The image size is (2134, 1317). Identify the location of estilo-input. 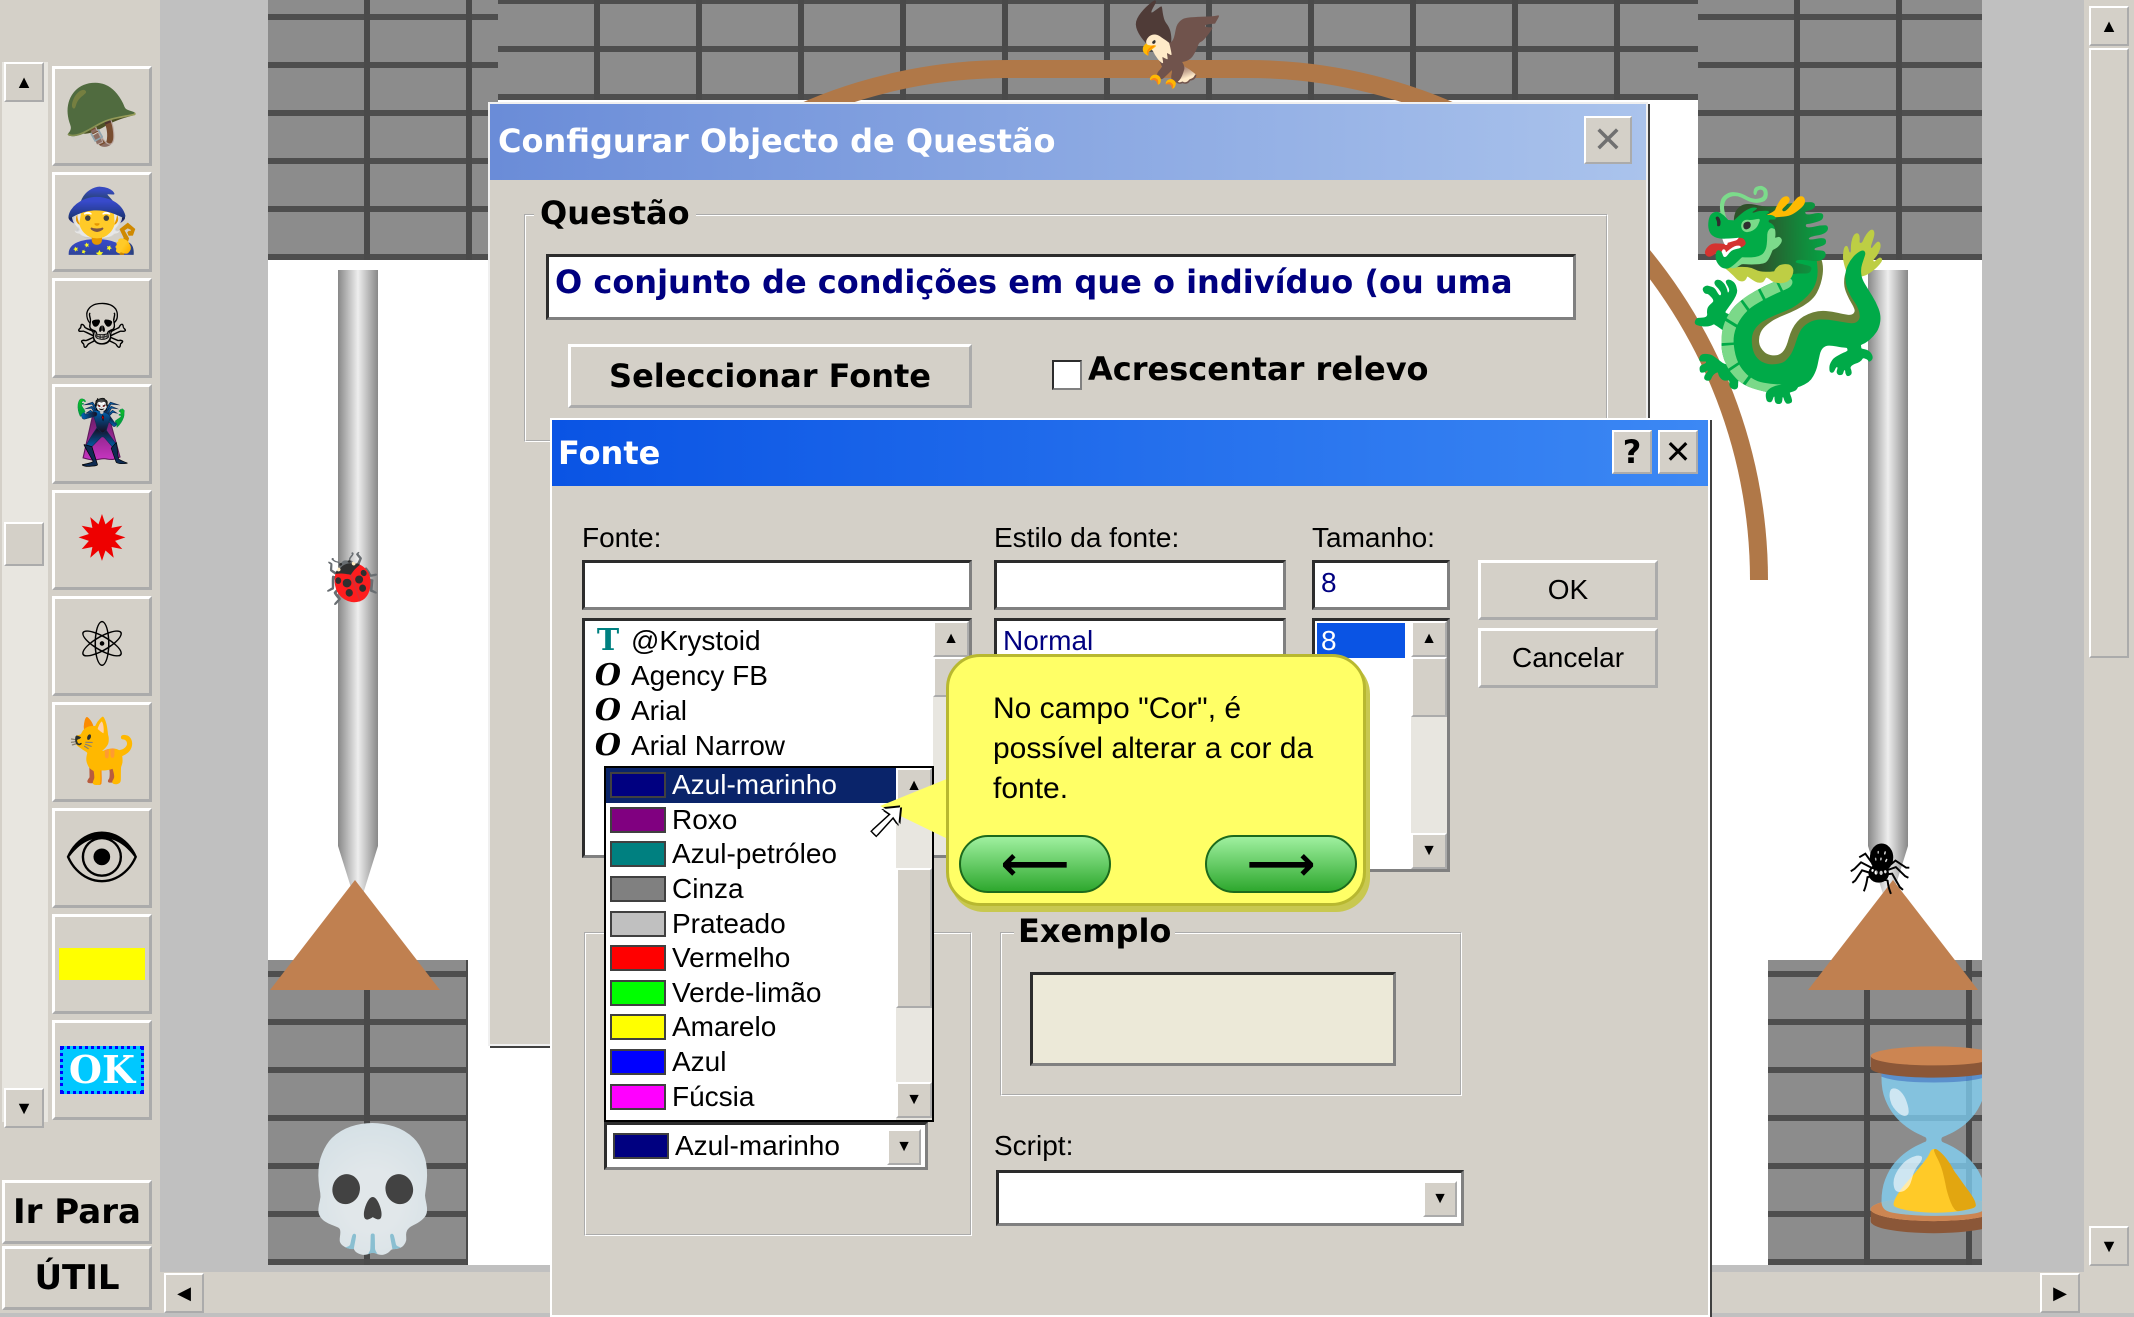
(1140, 585).